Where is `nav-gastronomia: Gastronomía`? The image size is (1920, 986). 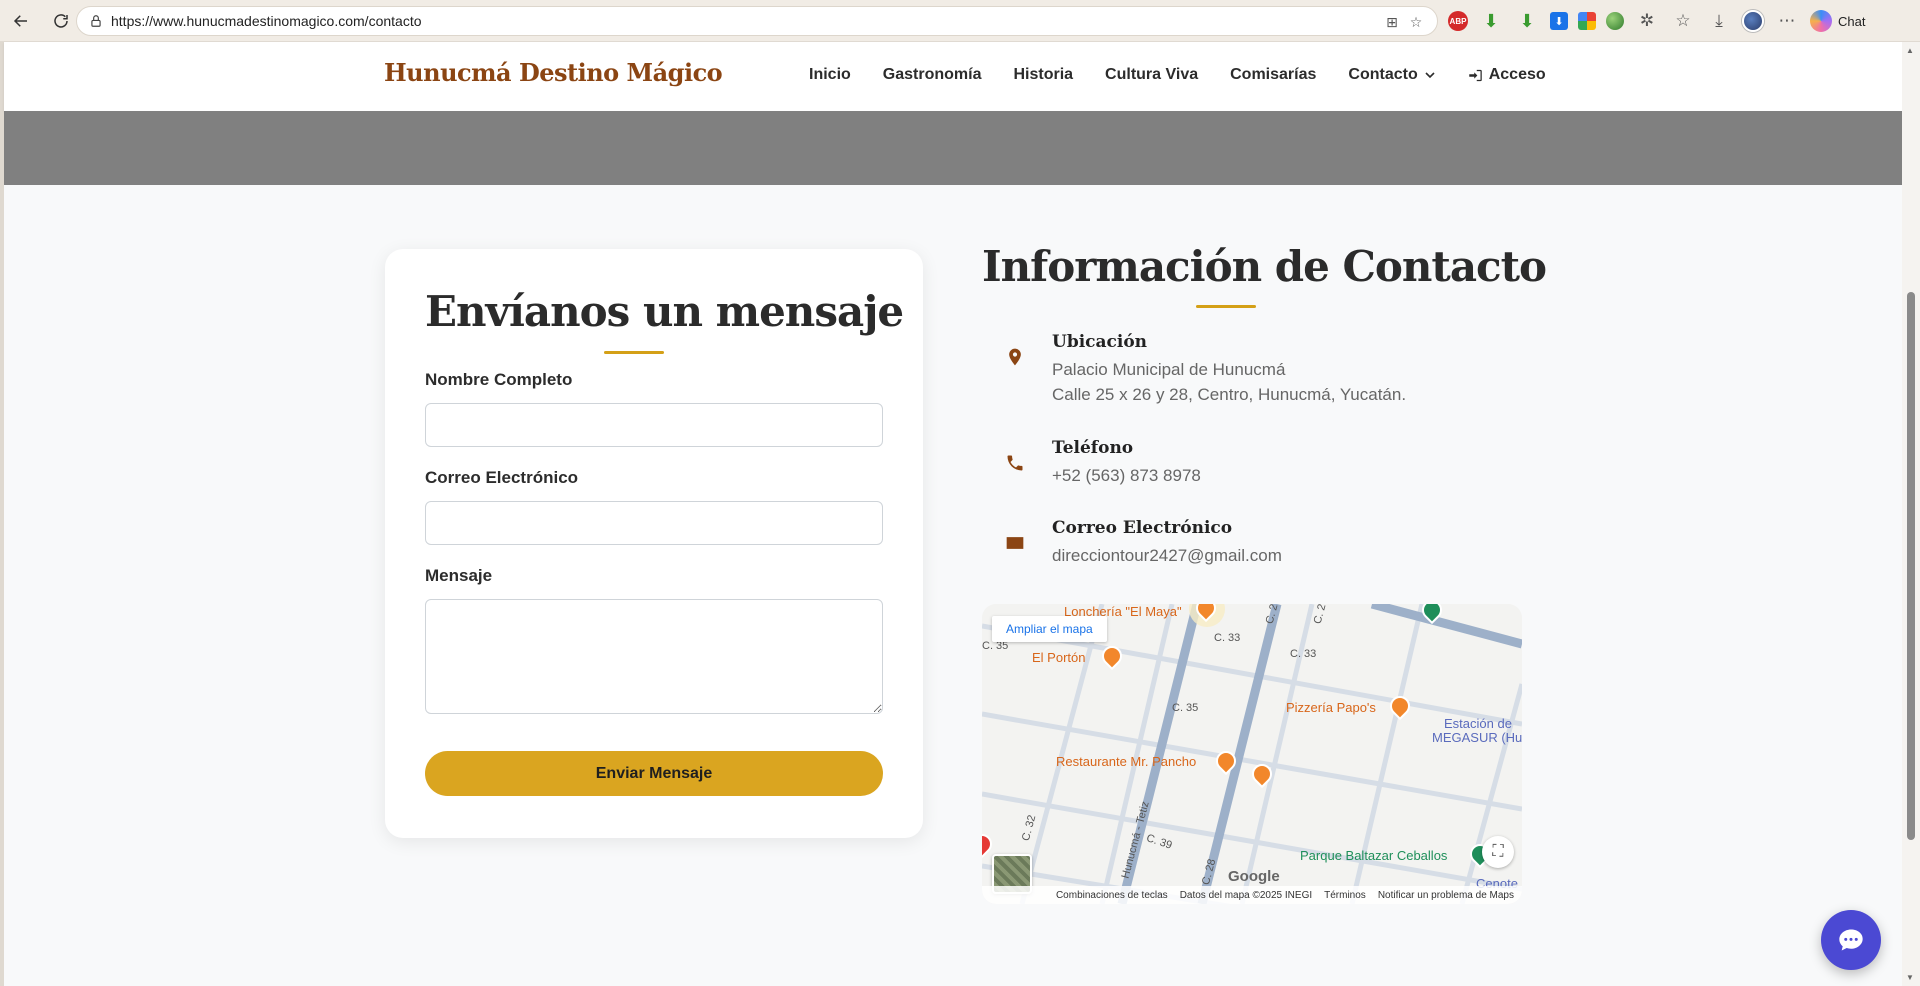 nav-gastronomia: Gastronomía is located at coordinates (932, 75).